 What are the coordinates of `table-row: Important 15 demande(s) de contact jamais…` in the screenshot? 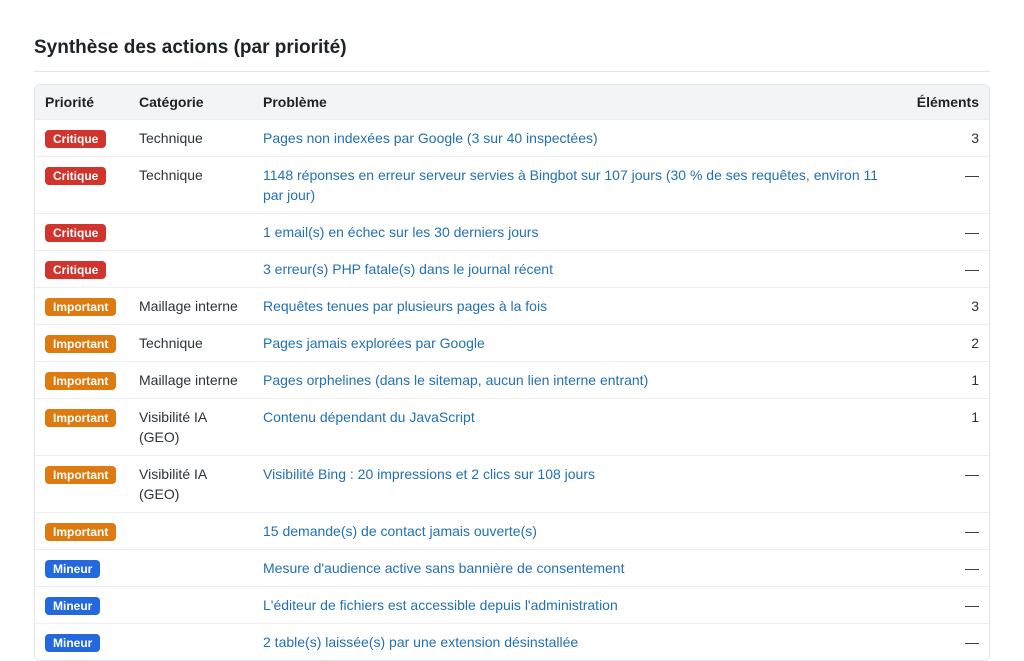 It's located at (512, 530).